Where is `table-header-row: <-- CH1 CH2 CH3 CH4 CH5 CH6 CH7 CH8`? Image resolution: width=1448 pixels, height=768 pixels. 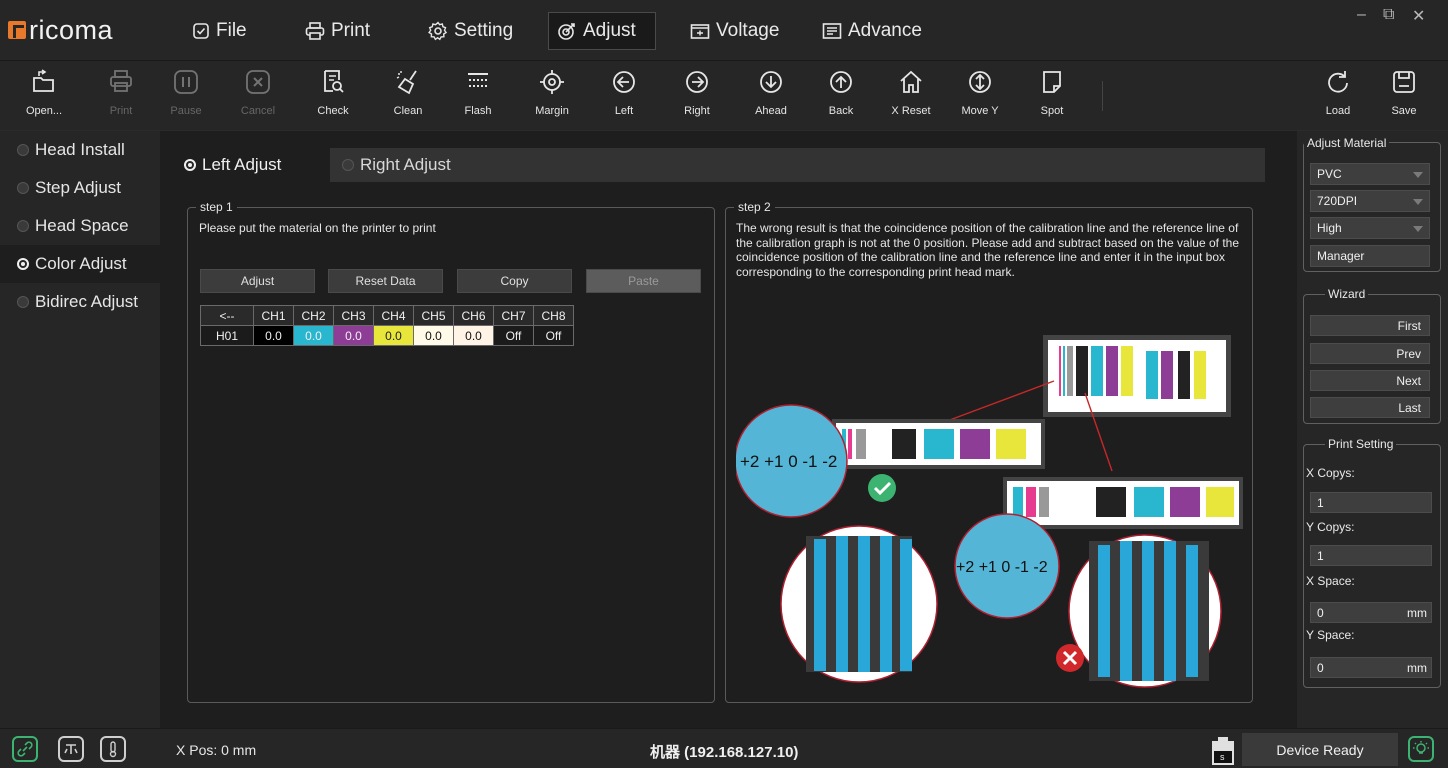
table-header-row: <-- CH1 CH2 CH3 CH4 CH5 CH6 CH7 CH8 is located at coordinates (387, 315).